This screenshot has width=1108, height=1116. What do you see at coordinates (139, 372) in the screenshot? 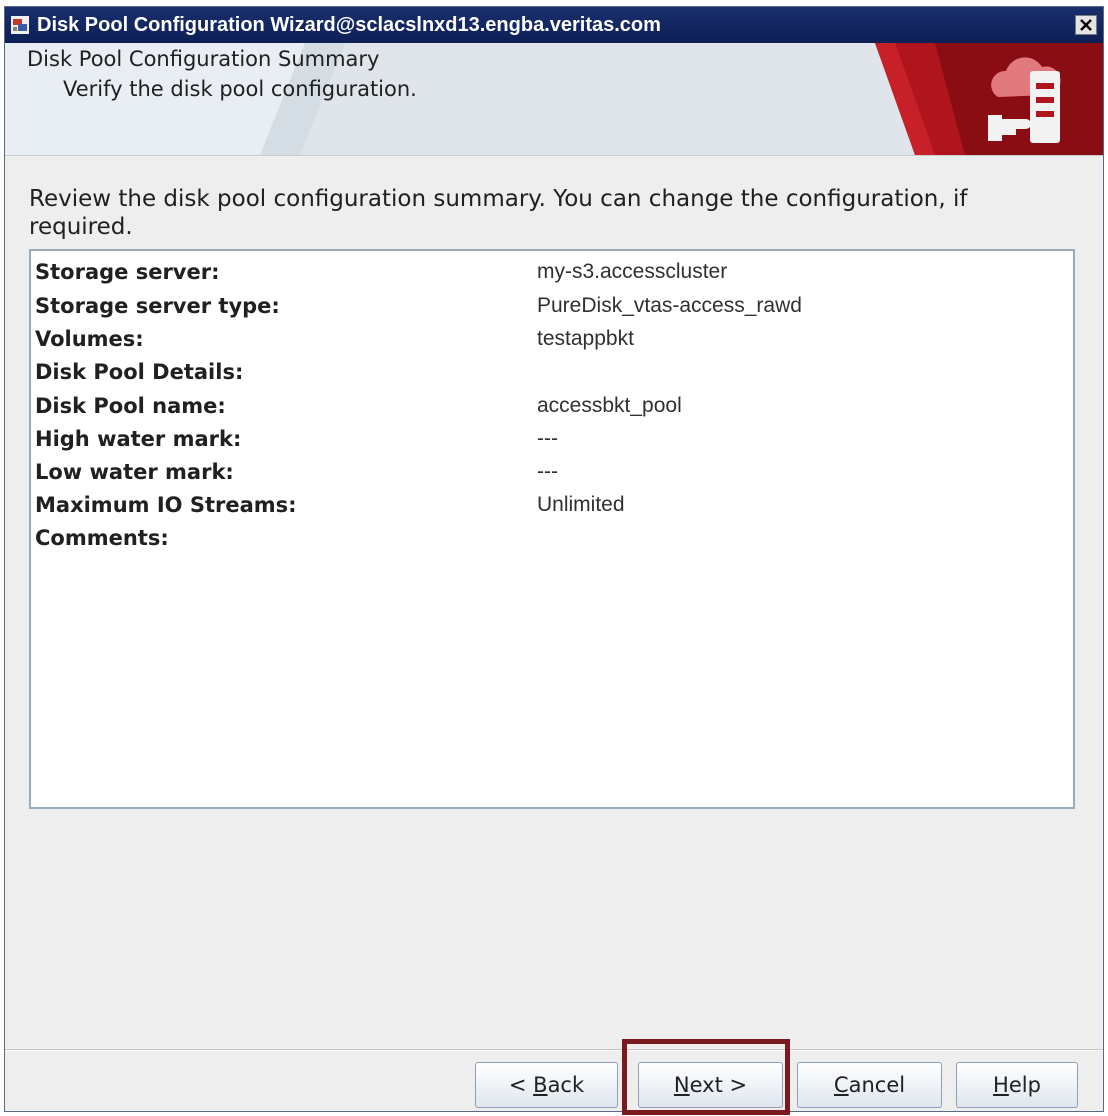
I see `summary-label: Disk Pool Details:` at bounding box center [139, 372].